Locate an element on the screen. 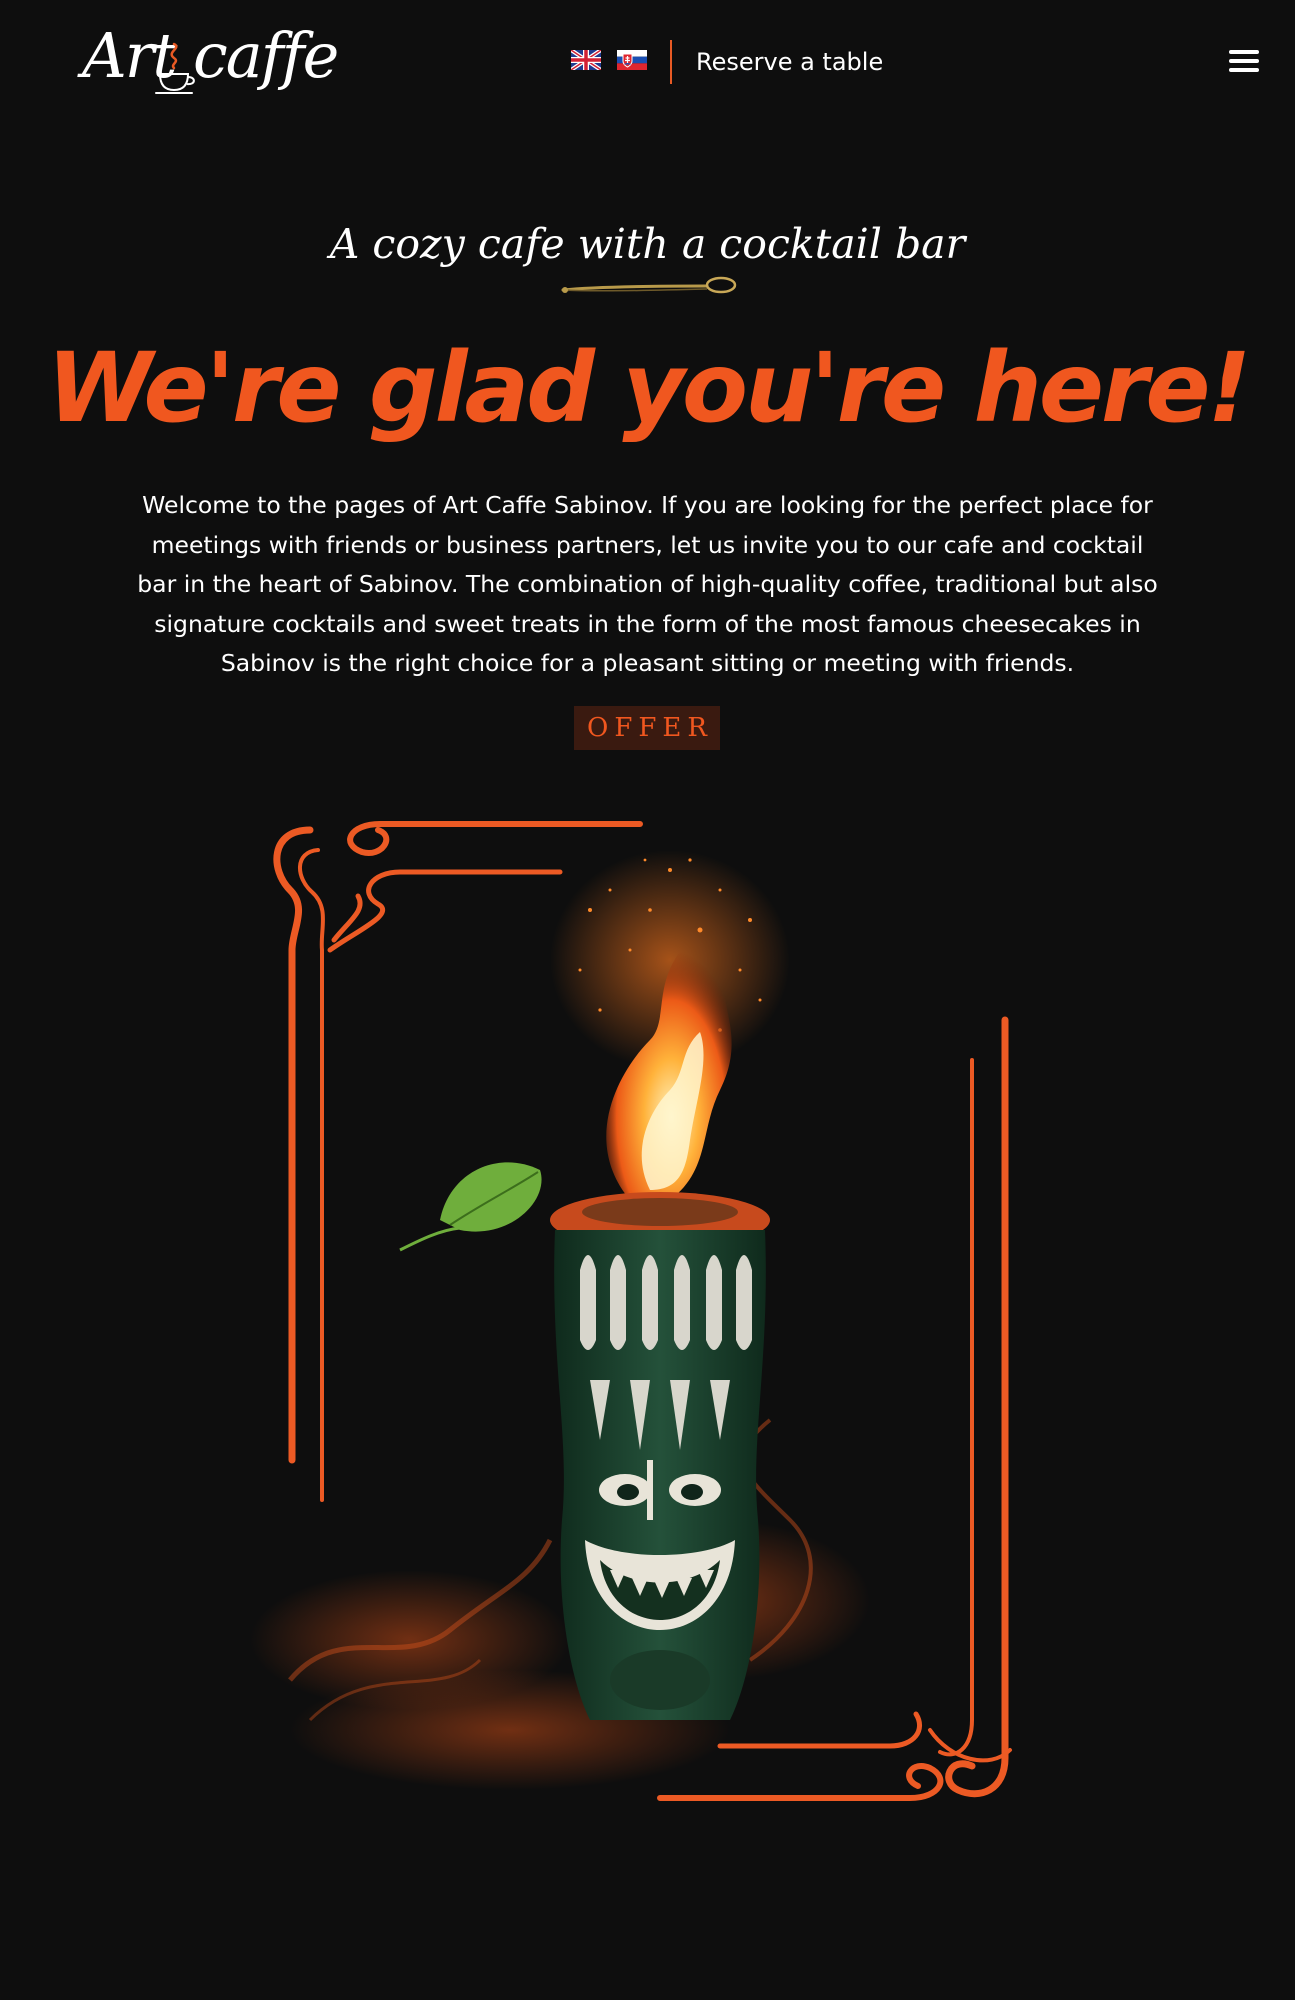  coffee-cup-icon is located at coordinates (175, 68).